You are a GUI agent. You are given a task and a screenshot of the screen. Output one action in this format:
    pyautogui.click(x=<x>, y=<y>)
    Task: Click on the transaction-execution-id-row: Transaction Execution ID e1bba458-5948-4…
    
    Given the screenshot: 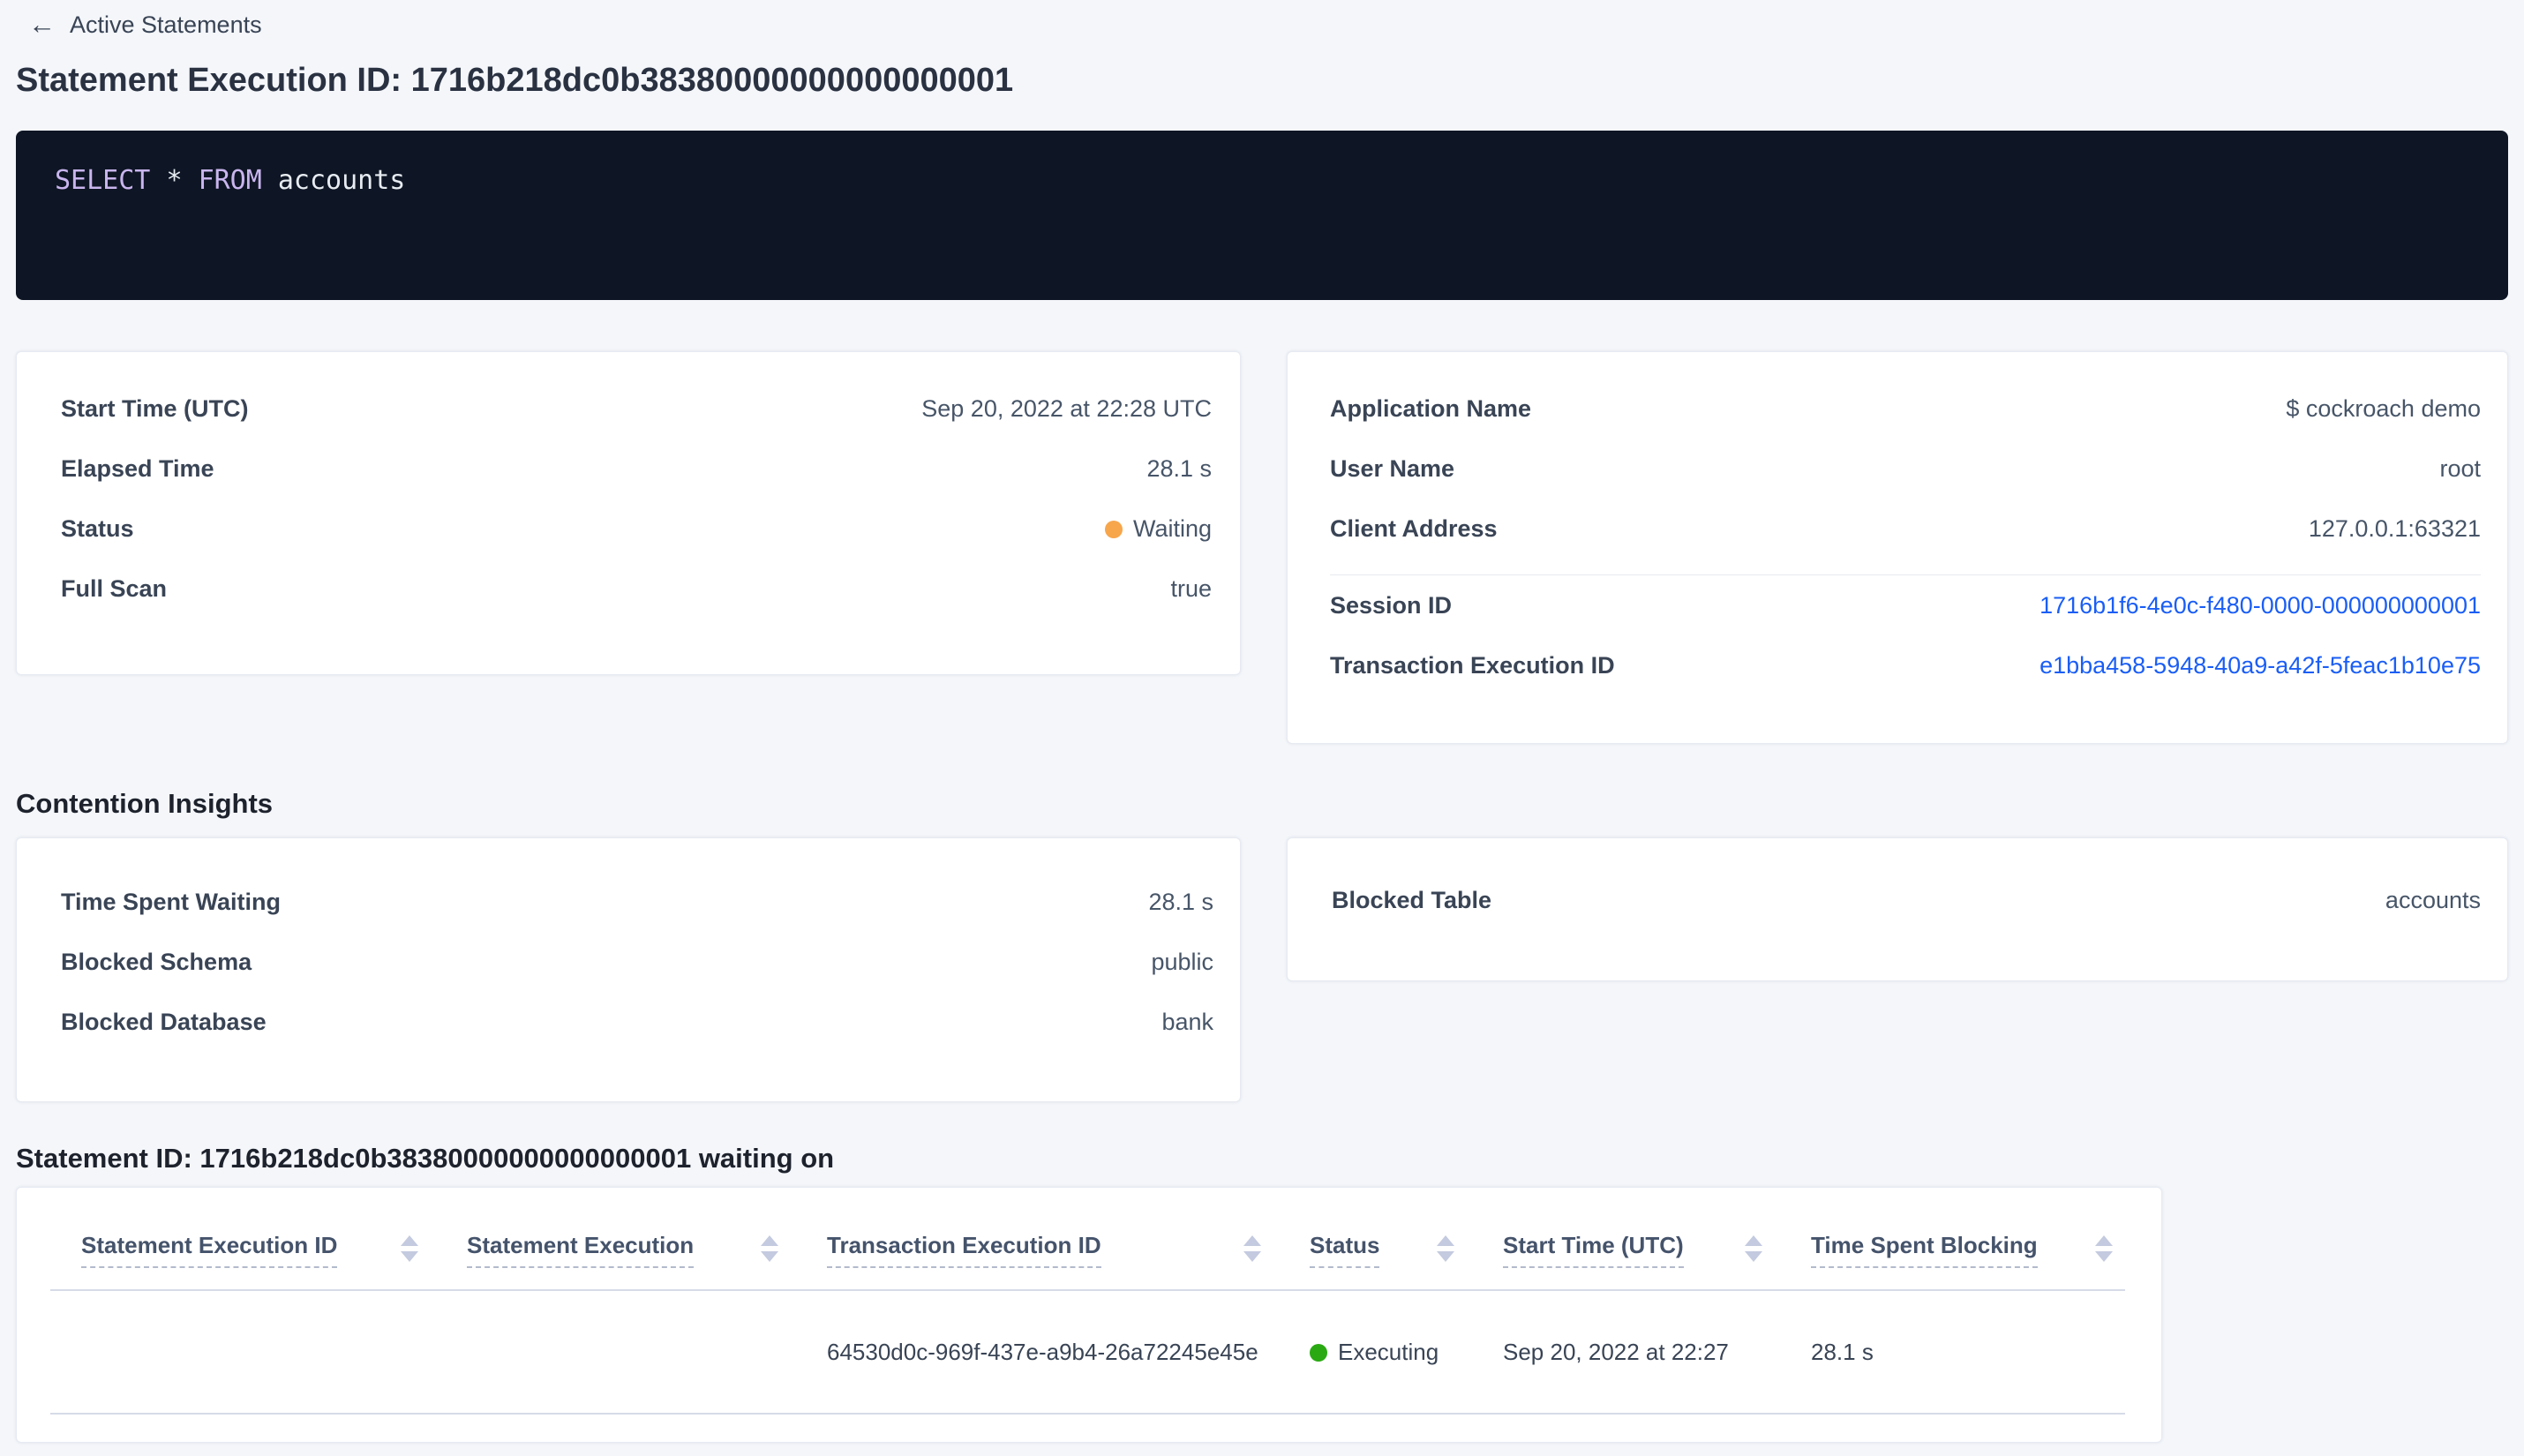 What is the action you would take?
    pyautogui.click(x=1906, y=665)
    